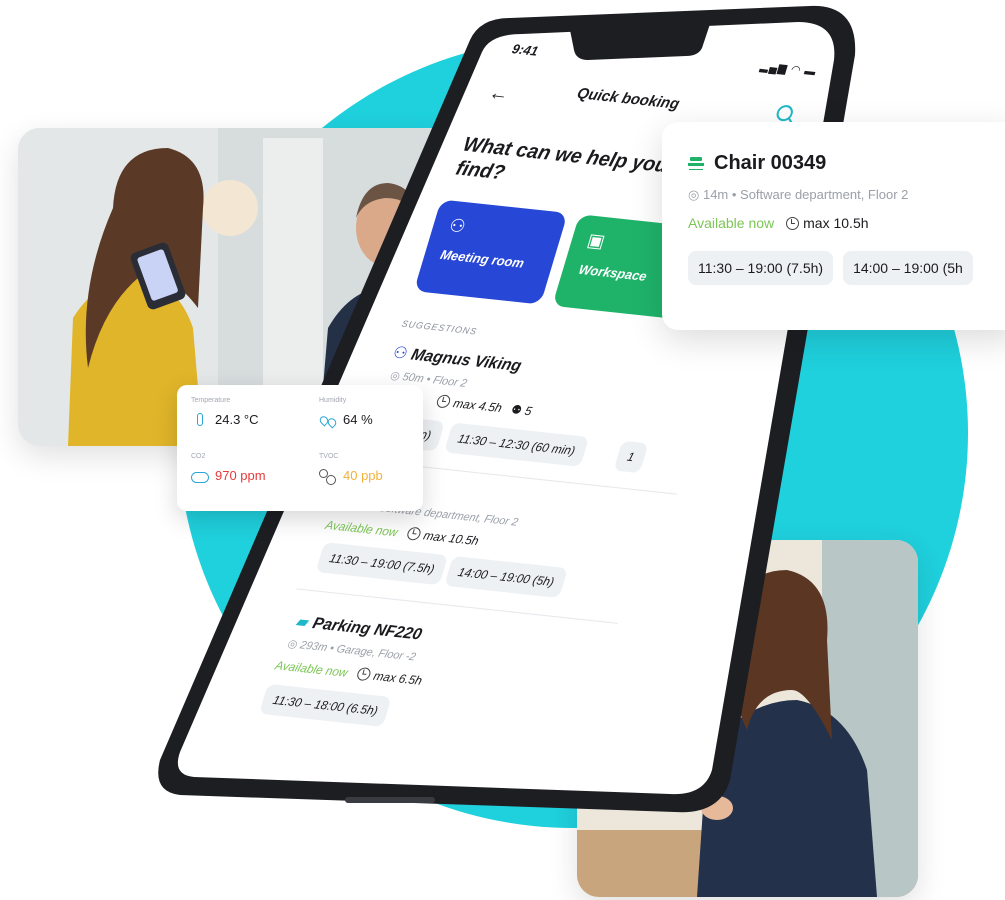 The image size is (1005, 900). What do you see at coordinates (842, 163) in the screenshot?
I see `chair-title: Chair 00349` at bounding box center [842, 163].